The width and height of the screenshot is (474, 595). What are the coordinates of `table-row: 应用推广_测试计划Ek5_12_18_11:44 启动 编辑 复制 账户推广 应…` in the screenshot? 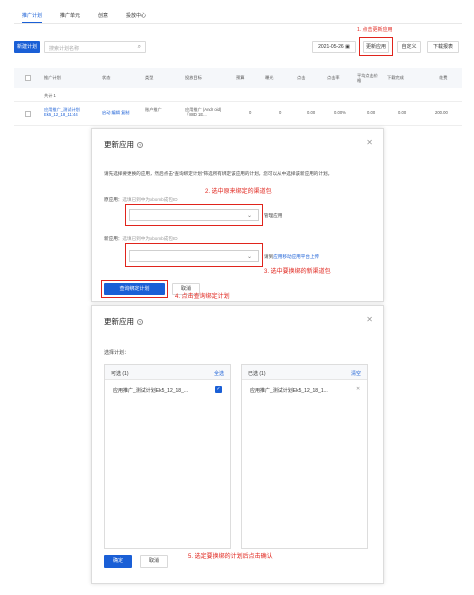 It's located at (238, 114).